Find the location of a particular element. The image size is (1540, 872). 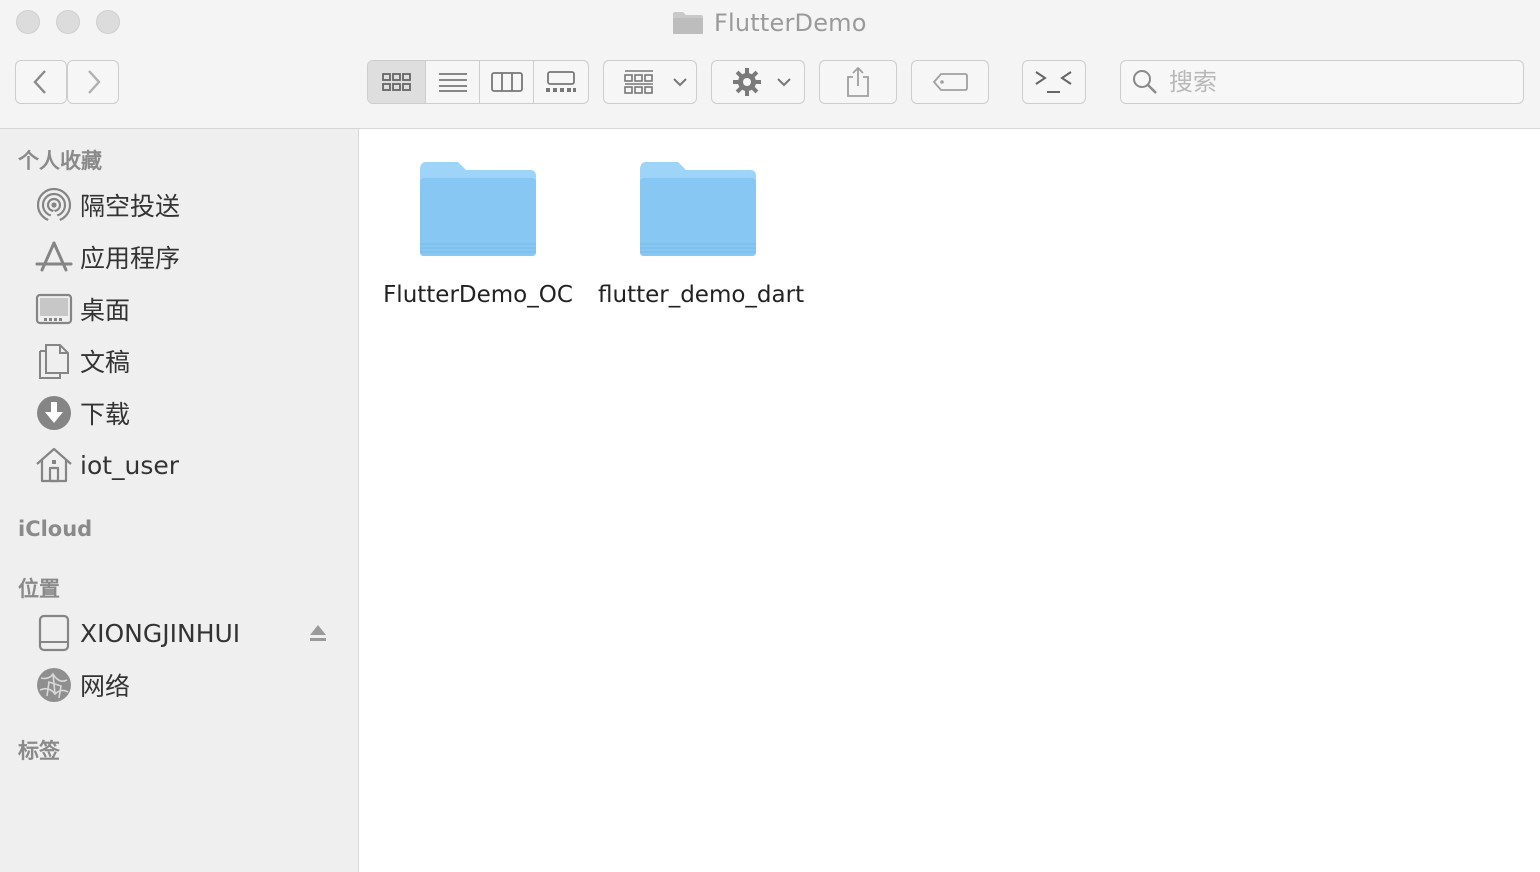

sidebar-item-label: 网络 is located at coordinates (105, 686).